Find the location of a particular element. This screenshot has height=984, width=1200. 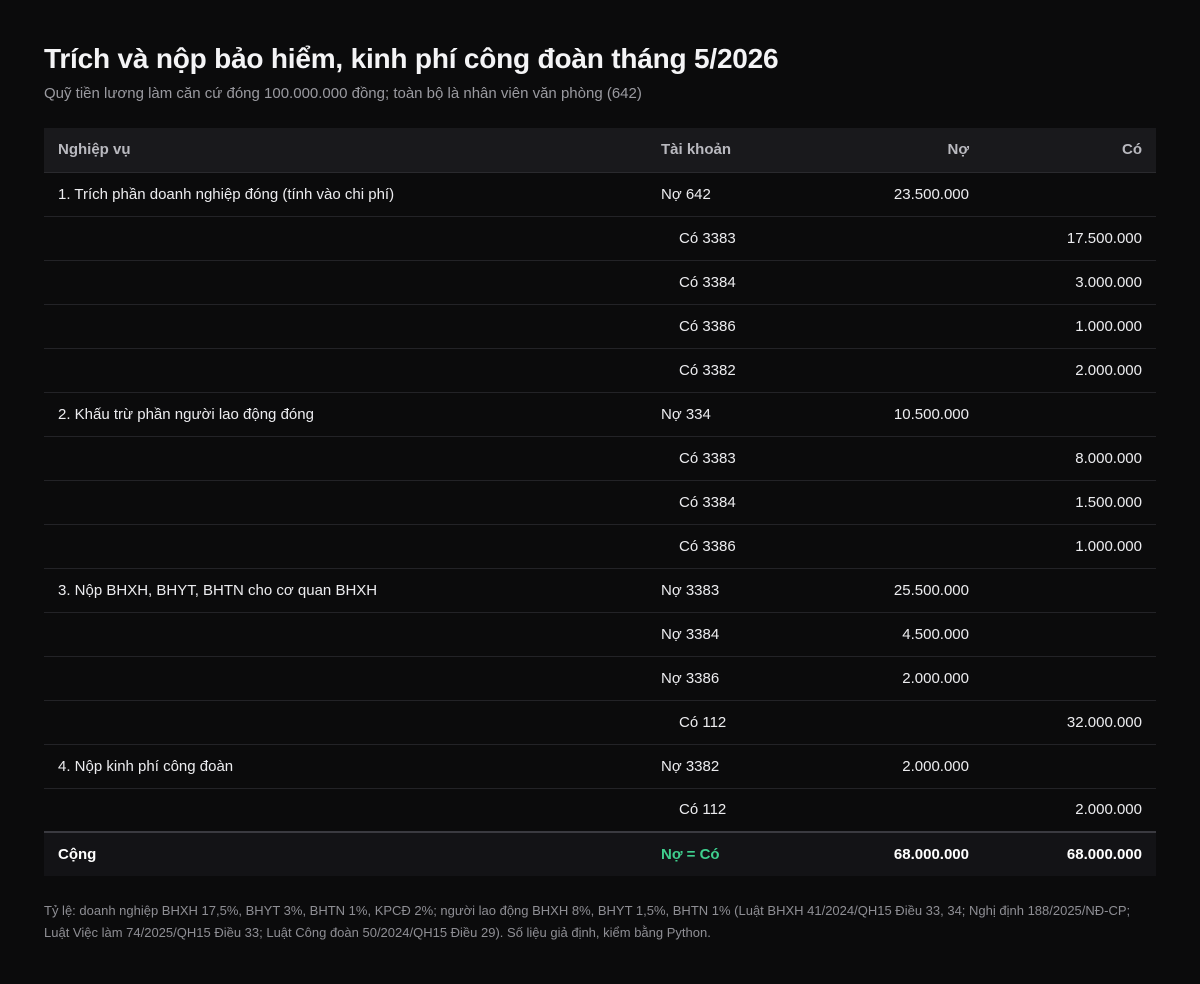

column-header-description: Nghiệp vụ is located at coordinates (345, 150).